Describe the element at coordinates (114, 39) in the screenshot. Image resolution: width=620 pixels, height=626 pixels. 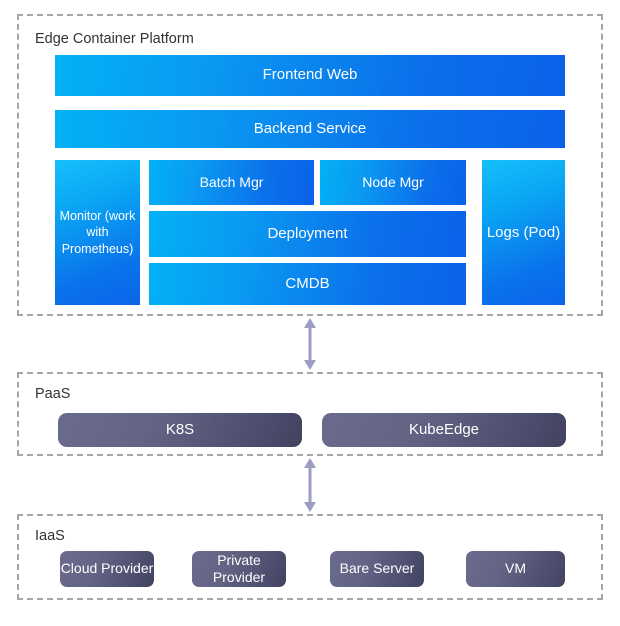
I see `layer-title-edge: Edge Container Platform` at that location.